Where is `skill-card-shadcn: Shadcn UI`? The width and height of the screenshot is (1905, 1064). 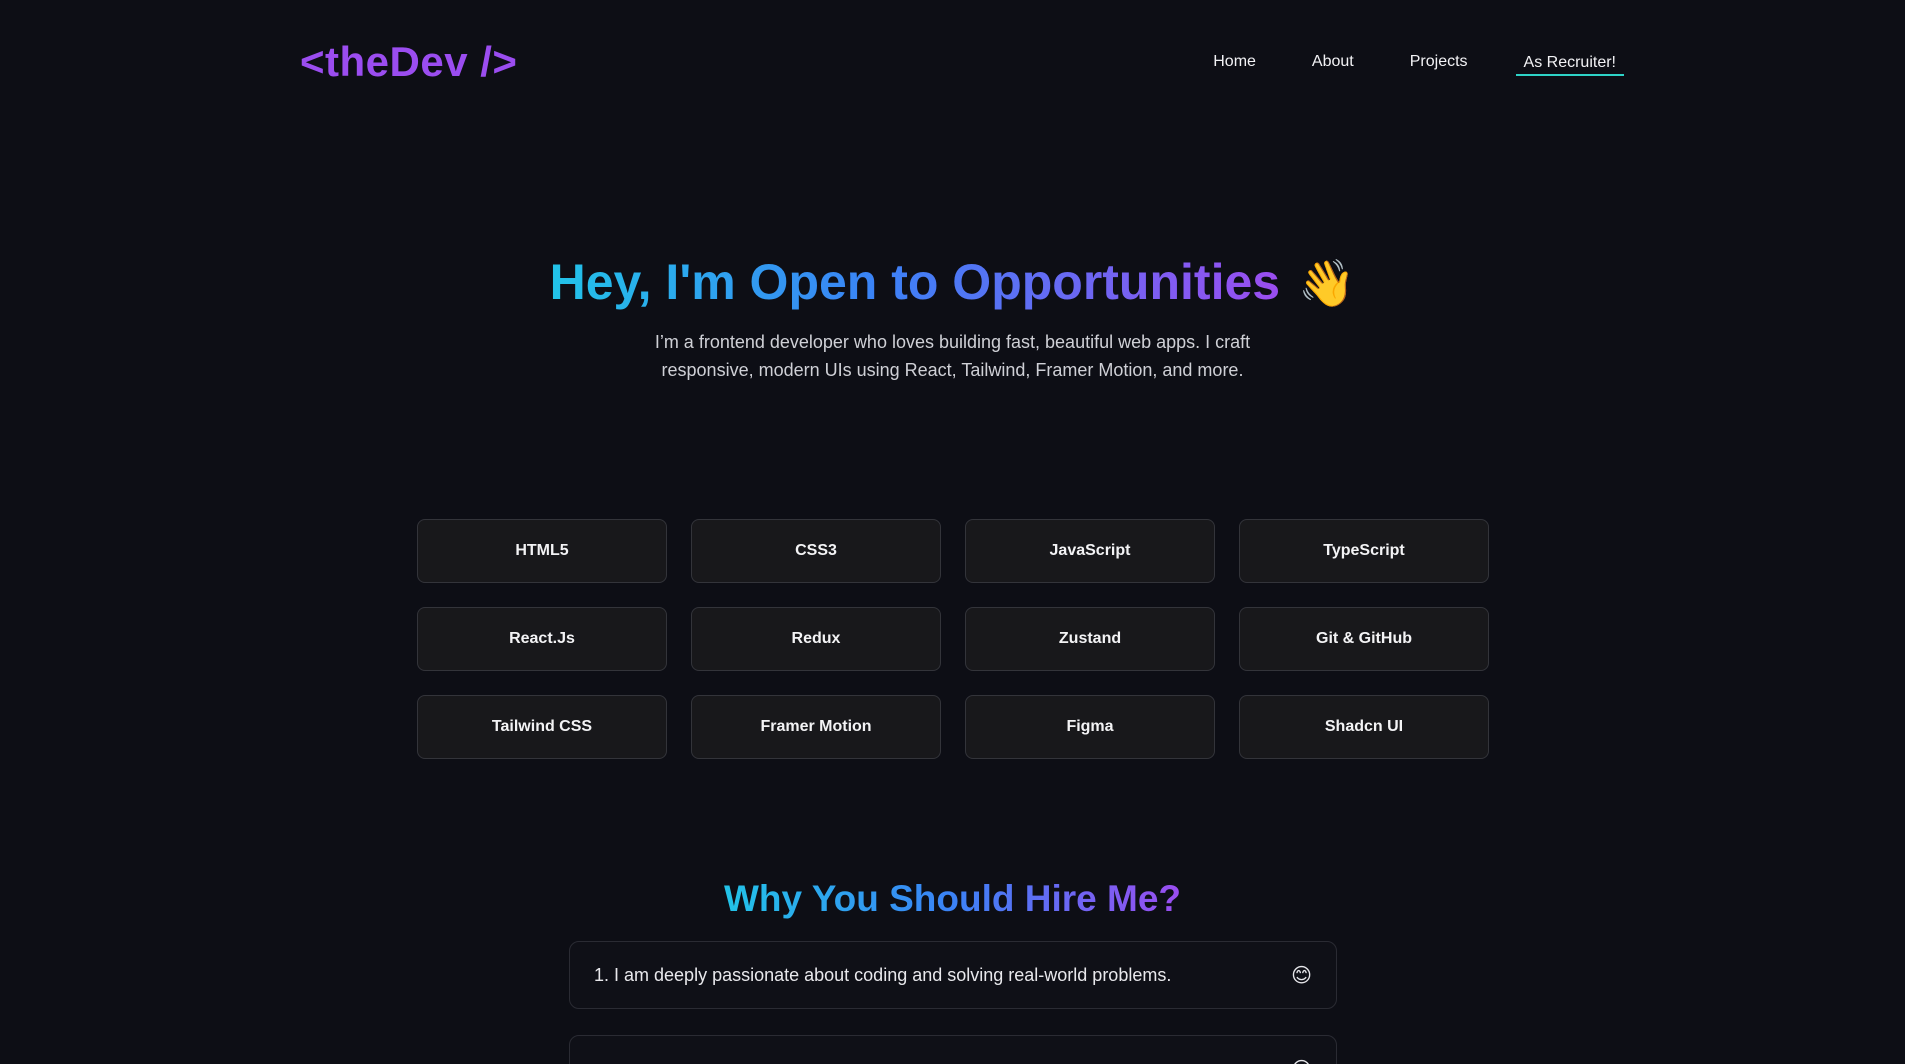
skill-card-shadcn: Shadcn UI is located at coordinates (1364, 727).